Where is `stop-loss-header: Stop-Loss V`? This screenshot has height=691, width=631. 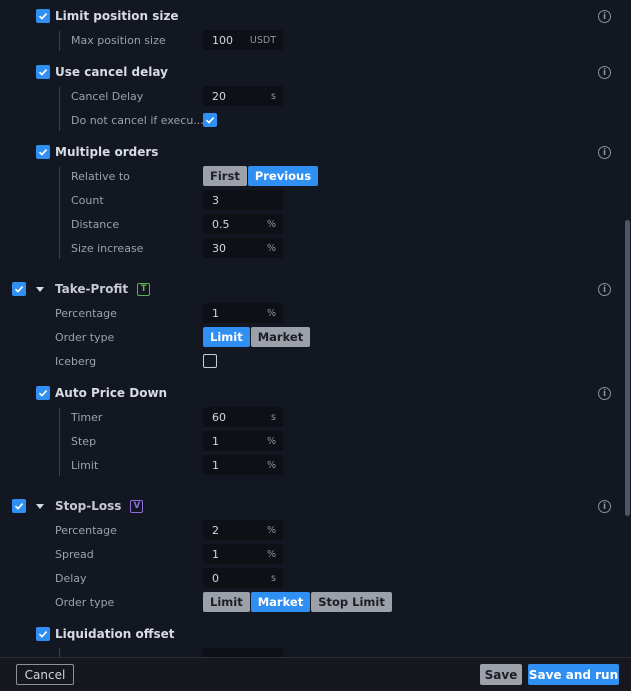 stop-loss-header: Stop-Loss V is located at coordinates (78, 506).